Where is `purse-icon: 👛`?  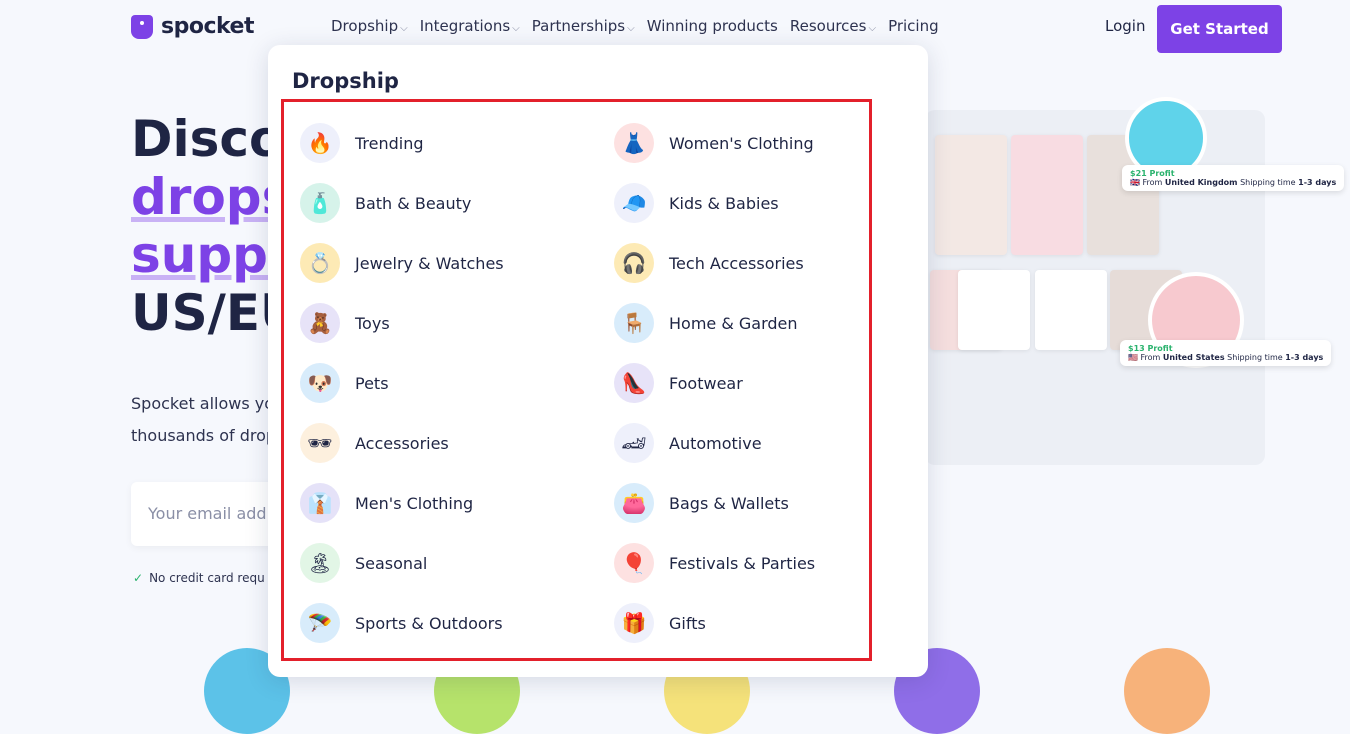
purse-icon: 👛 is located at coordinates (634, 503).